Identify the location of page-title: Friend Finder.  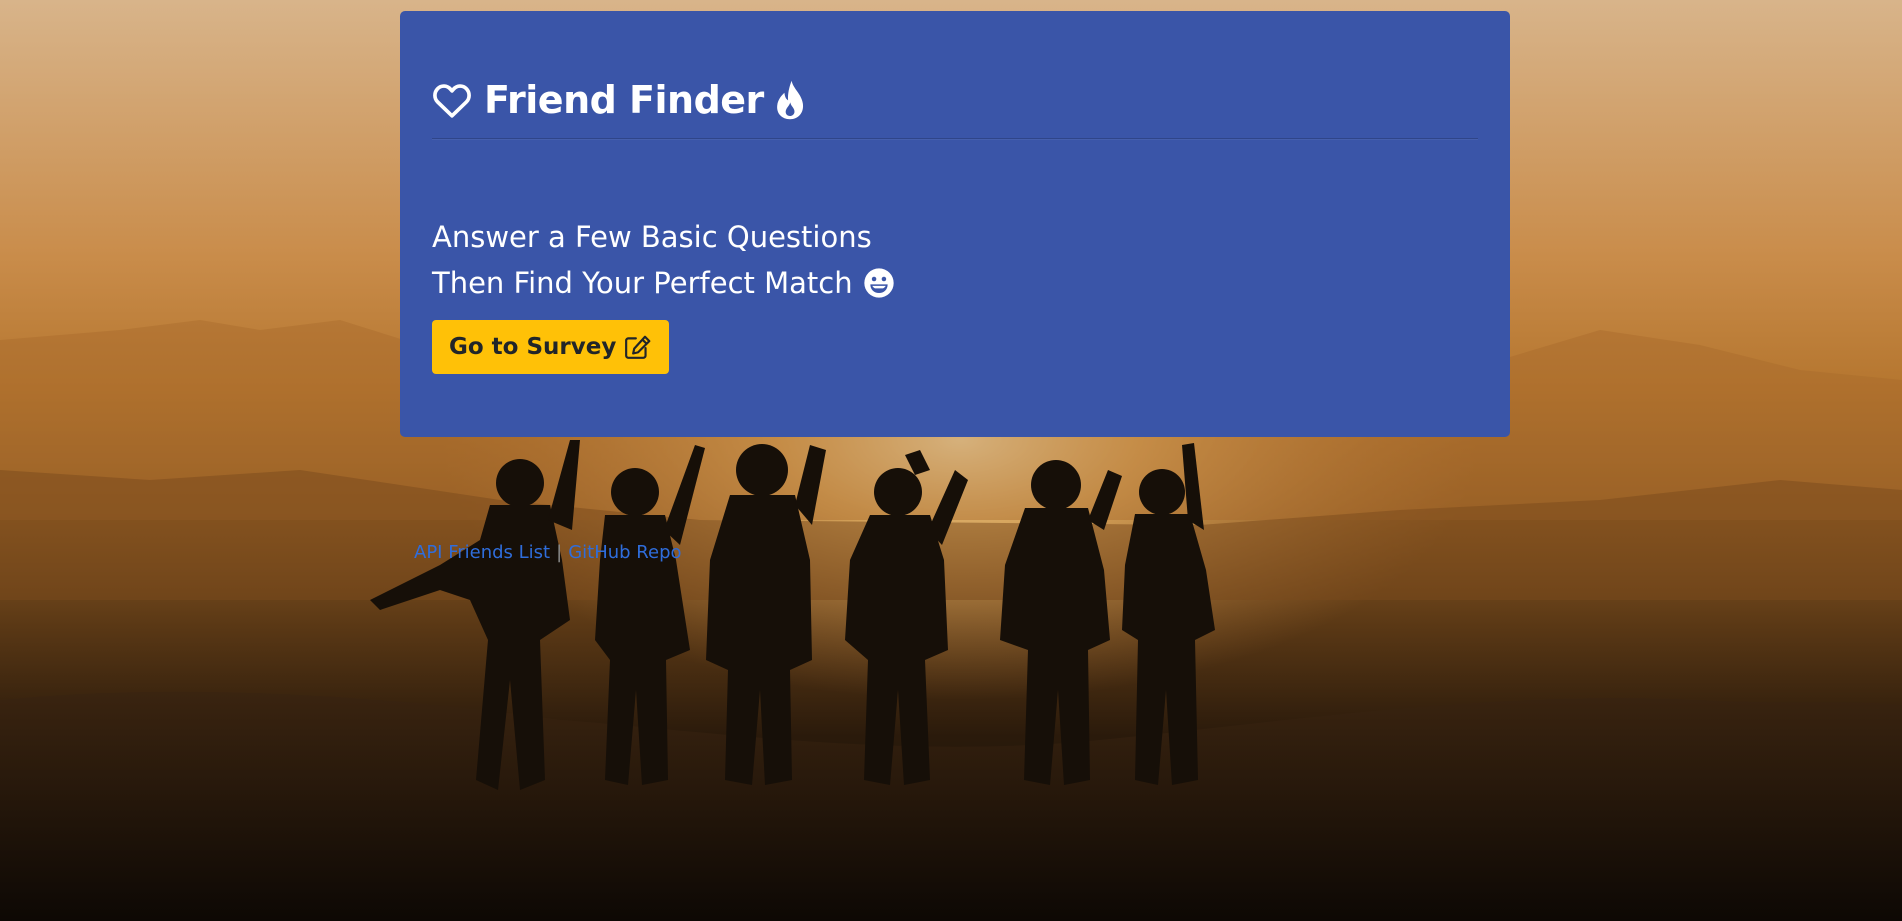
(619, 100).